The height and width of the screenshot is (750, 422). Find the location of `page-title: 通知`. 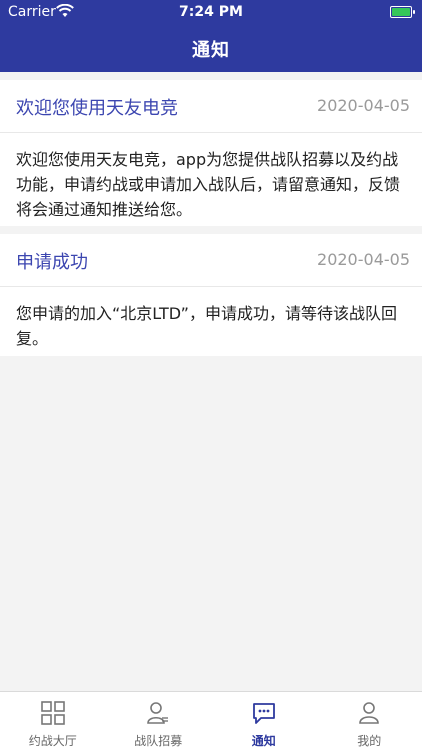

page-title: 通知 is located at coordinates (211, 50).